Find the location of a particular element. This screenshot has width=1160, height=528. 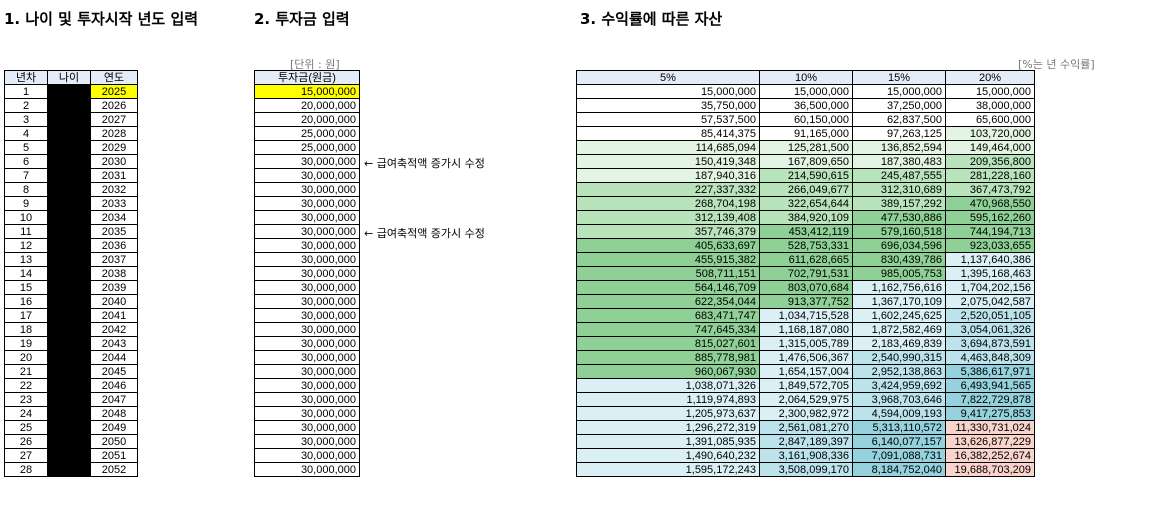

year-count-cell: 24 is located at coordinates (26, 413).